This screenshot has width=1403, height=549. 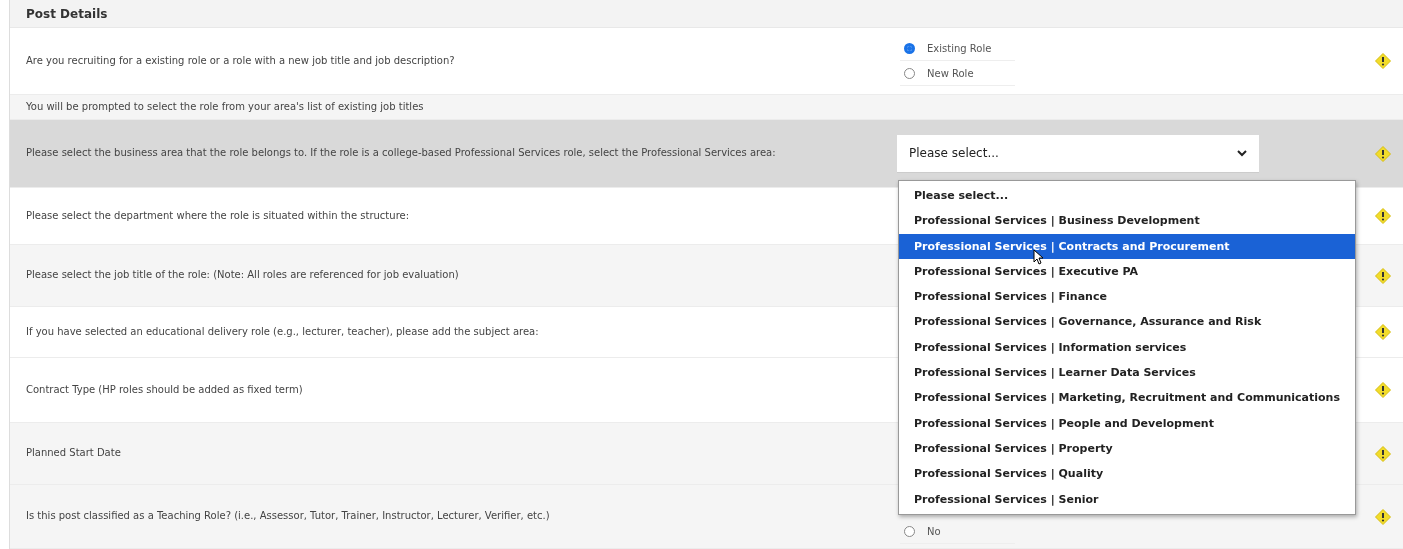 I want to click on question-label: Please select the department where the role is situated within the structure:, so click(x=218, y=216).